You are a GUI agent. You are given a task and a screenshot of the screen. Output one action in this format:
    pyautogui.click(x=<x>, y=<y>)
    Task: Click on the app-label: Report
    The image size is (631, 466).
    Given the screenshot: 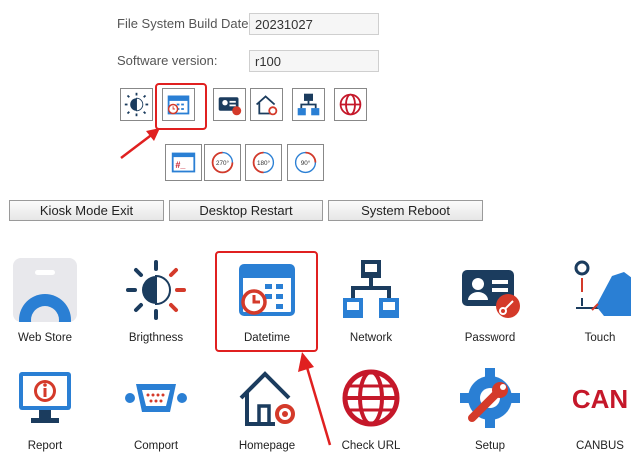 What is the action you would take?
    pyautogui.click(x=45, y=446)
    